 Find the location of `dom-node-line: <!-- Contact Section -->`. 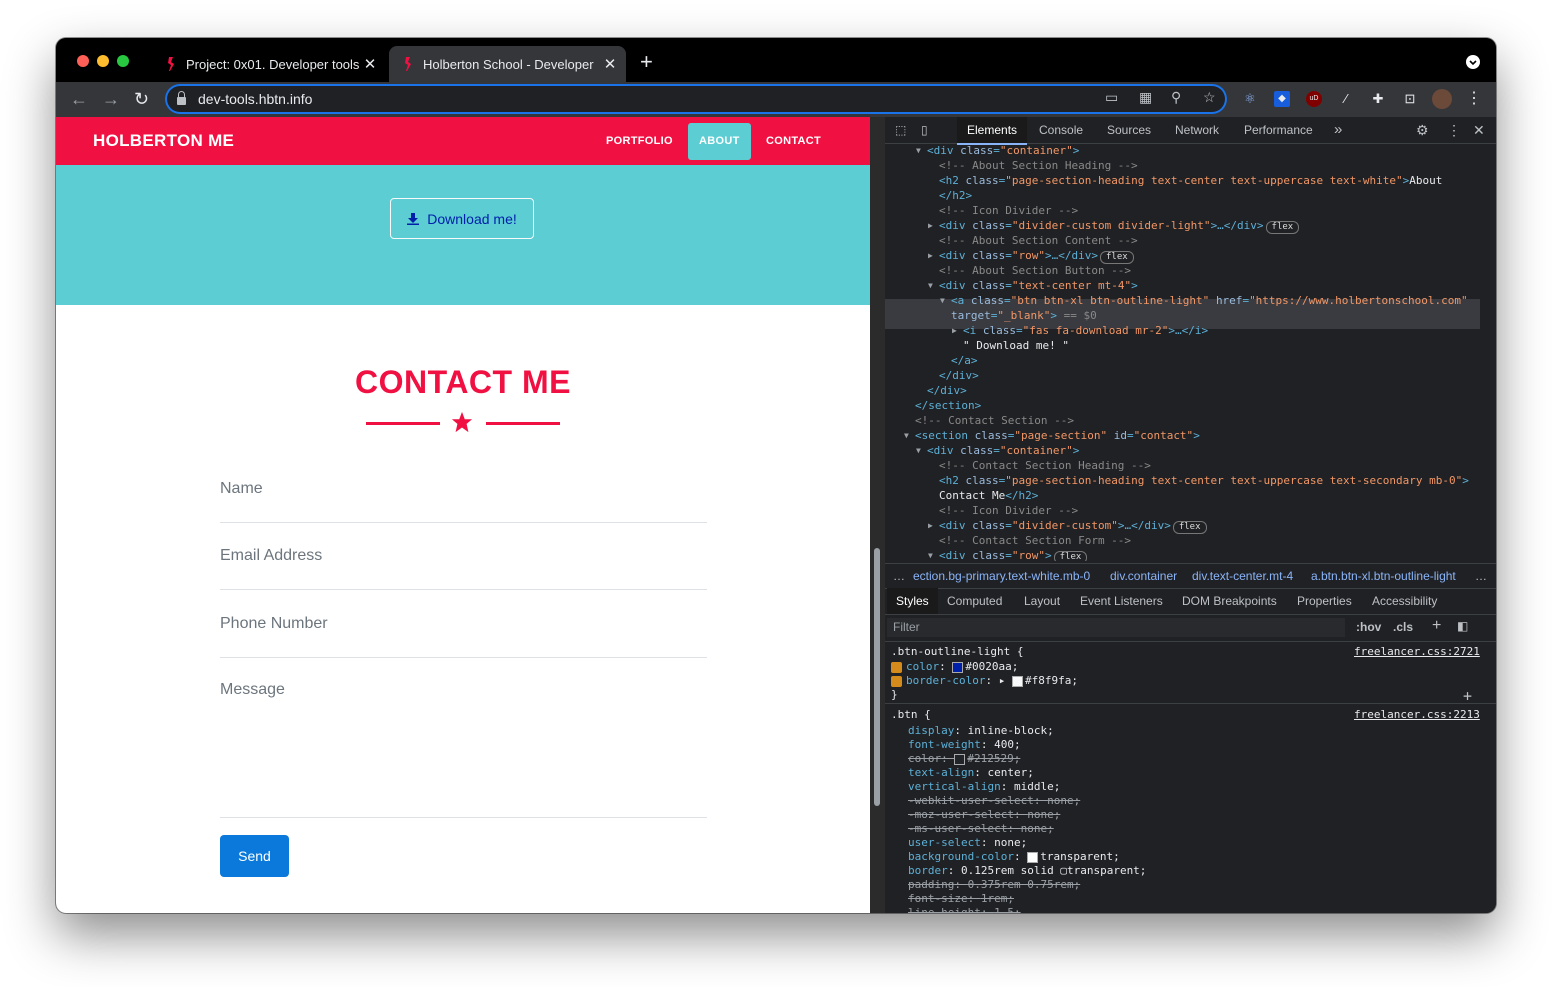

dom-node-line: <!-- Contact Section --> is located at coordinates (994, 420).